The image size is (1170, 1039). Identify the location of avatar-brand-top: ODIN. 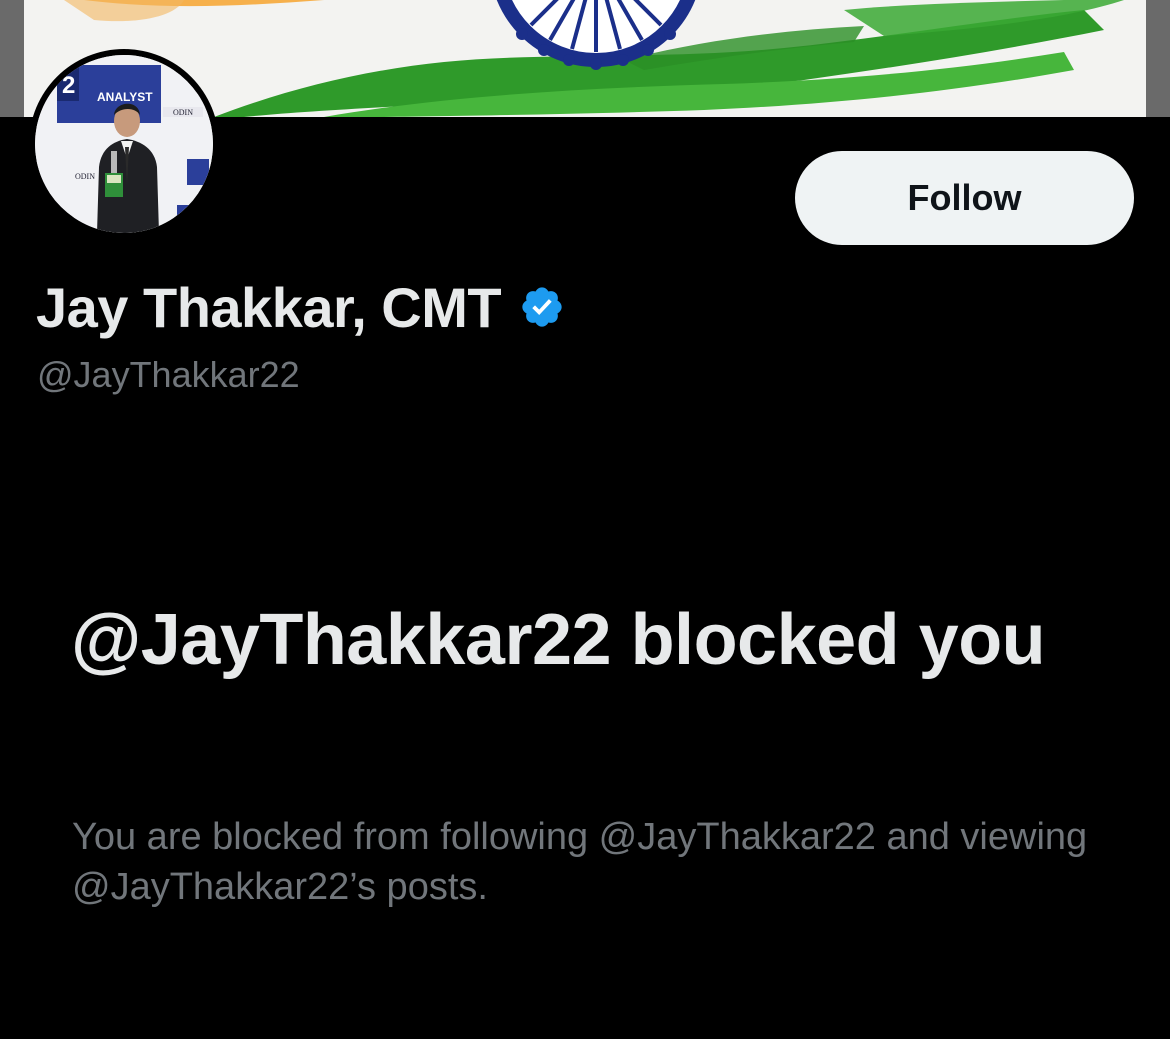
(183, 112).